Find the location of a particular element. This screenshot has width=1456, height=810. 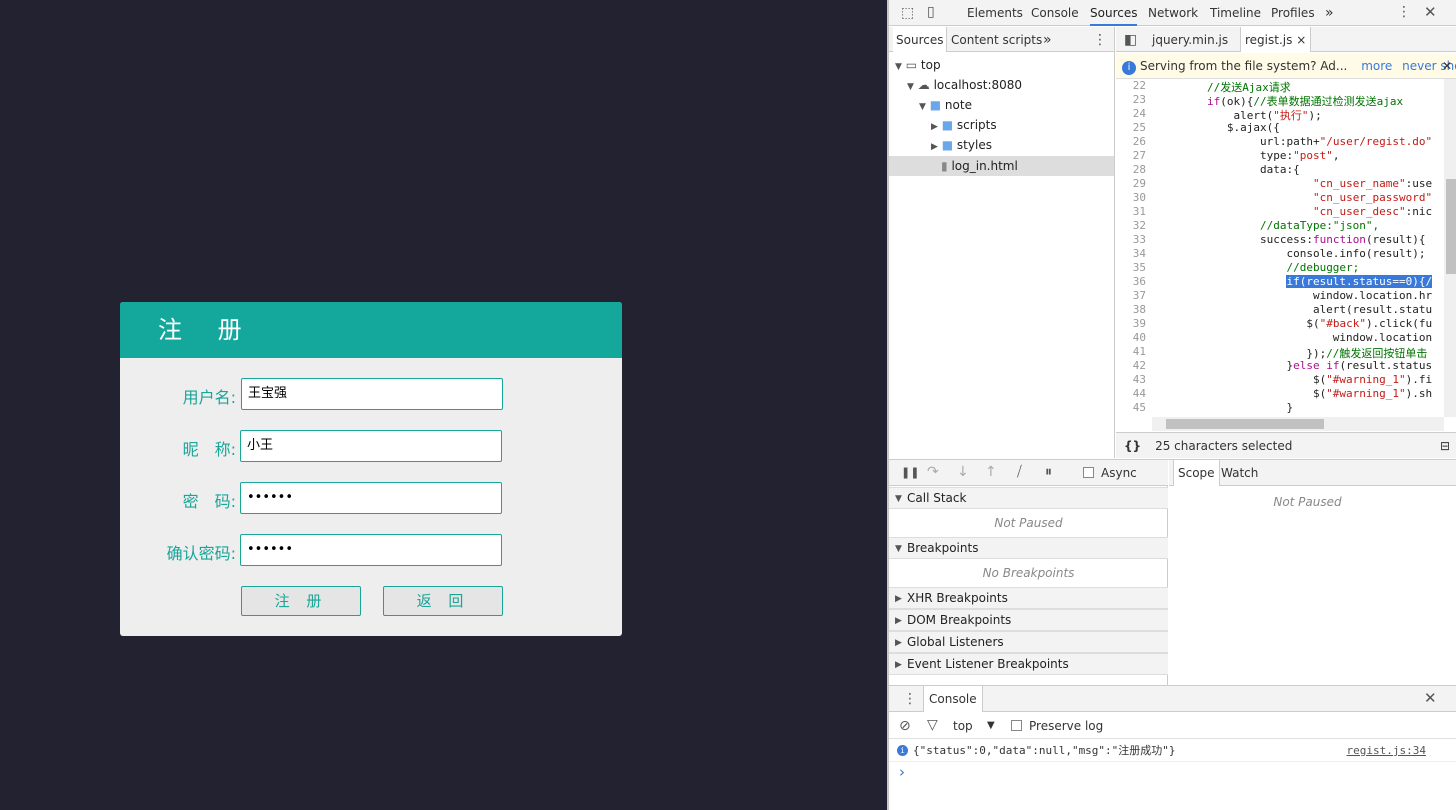

nav-tab-sources: Sources is located at coordinates (920, 39).